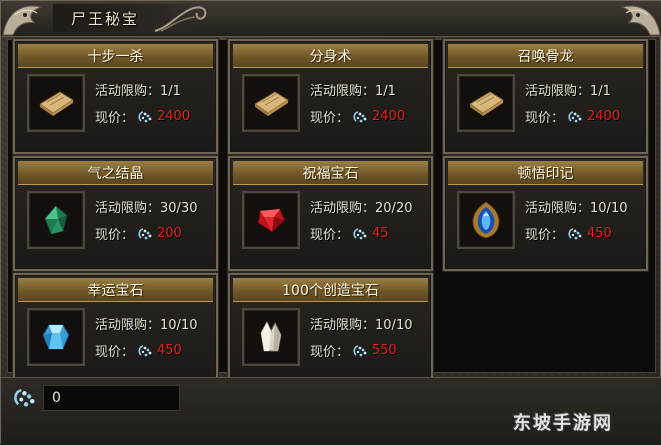 The image size is (661, 445). What do you see at coordinates (111, 398) in the screenshot?
I see `currency-balance: 0` at bounding box center [111, 398].